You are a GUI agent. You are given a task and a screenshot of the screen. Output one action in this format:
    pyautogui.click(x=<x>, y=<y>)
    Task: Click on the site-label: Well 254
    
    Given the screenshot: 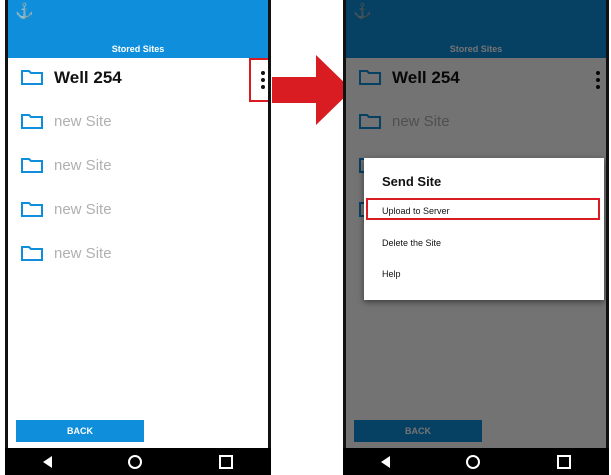 What is the action you would take?
    pyautogui.click(x=88, y=77)
    